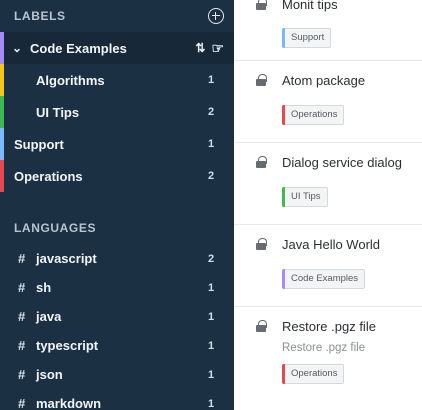 The image size is (422, 410). What do you see at coordinates (328, 102) in the screenshot?
I see `snippet-card-atom-package: Atom package Operations` at bounding box center [328, 102].